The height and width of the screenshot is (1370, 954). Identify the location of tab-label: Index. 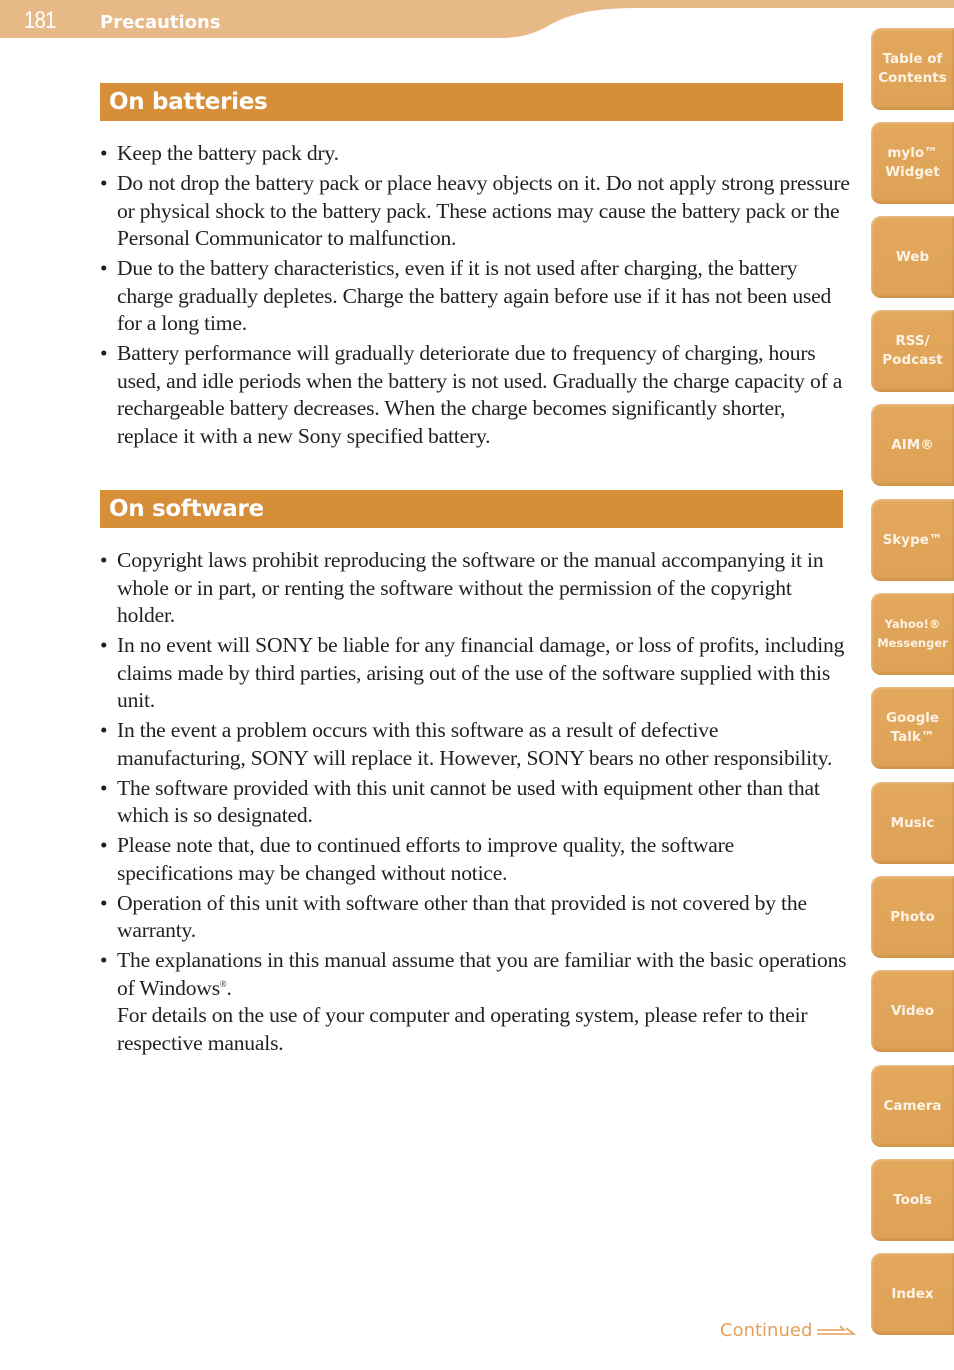
(912, 1293).